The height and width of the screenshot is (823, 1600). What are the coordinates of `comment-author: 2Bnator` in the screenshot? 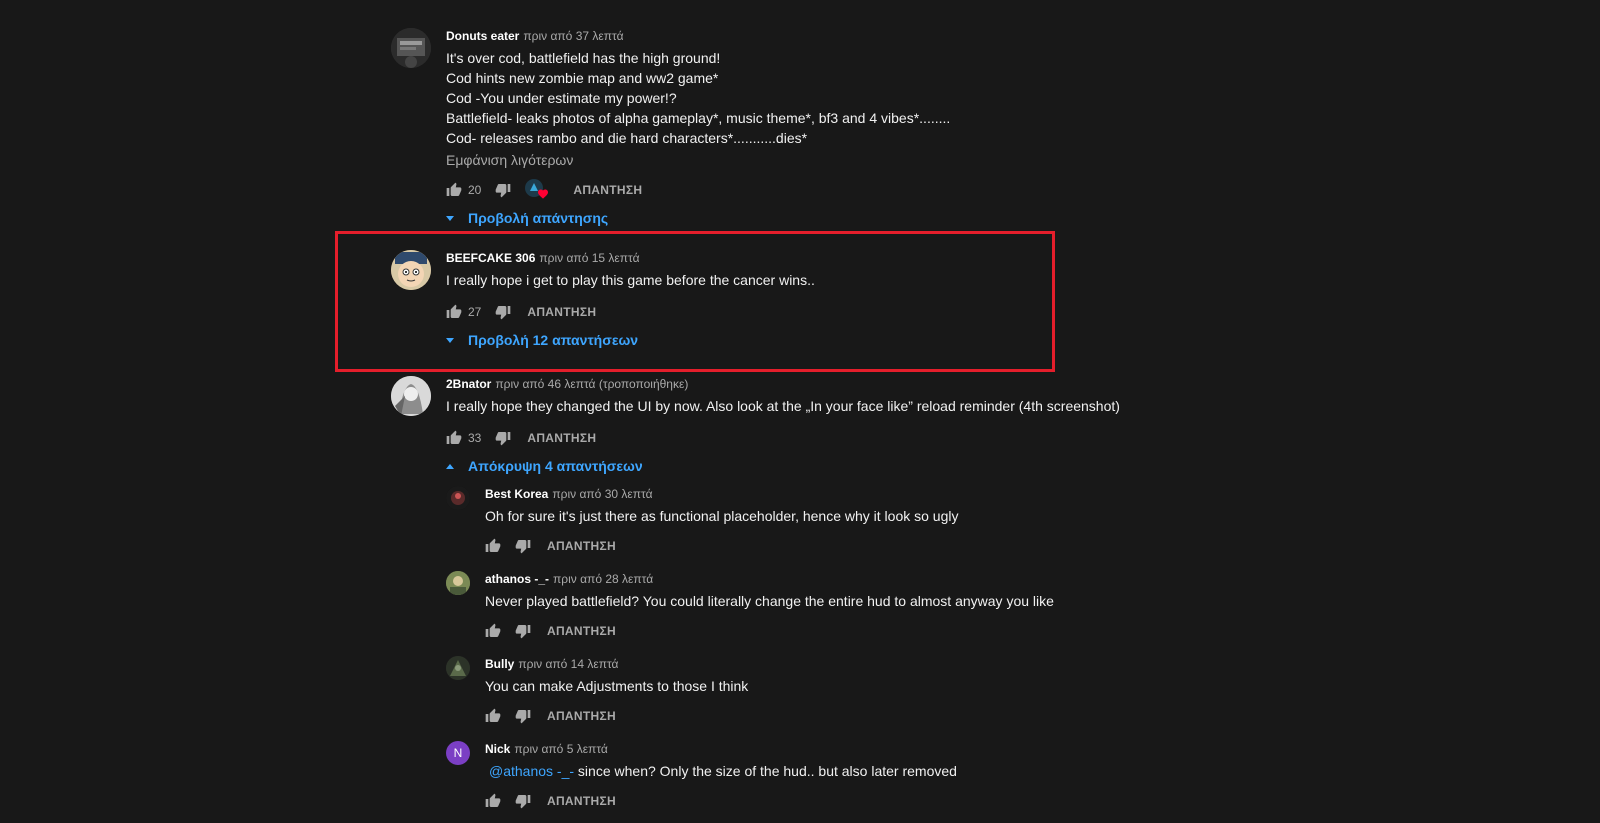 It's located at (468, 384).